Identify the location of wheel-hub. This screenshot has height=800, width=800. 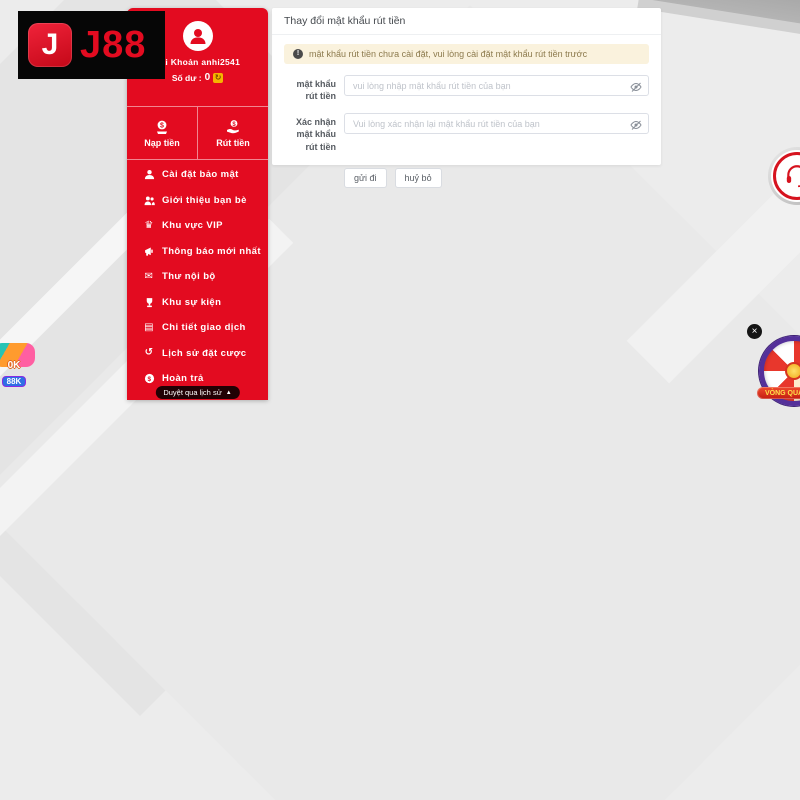
(792, 371).